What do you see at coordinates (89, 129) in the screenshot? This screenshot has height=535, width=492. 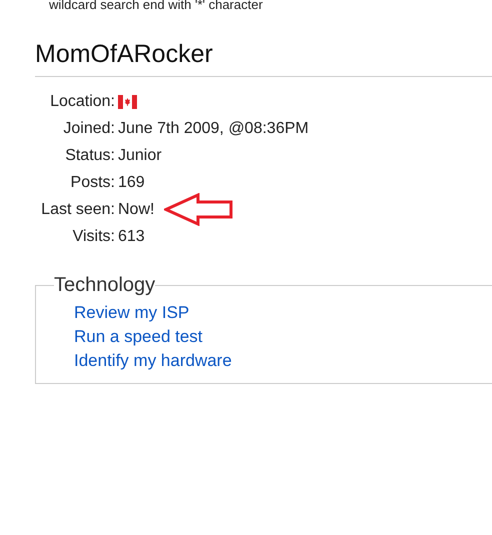 I see `field-label: Joined:` at bounding box center [89, 129].